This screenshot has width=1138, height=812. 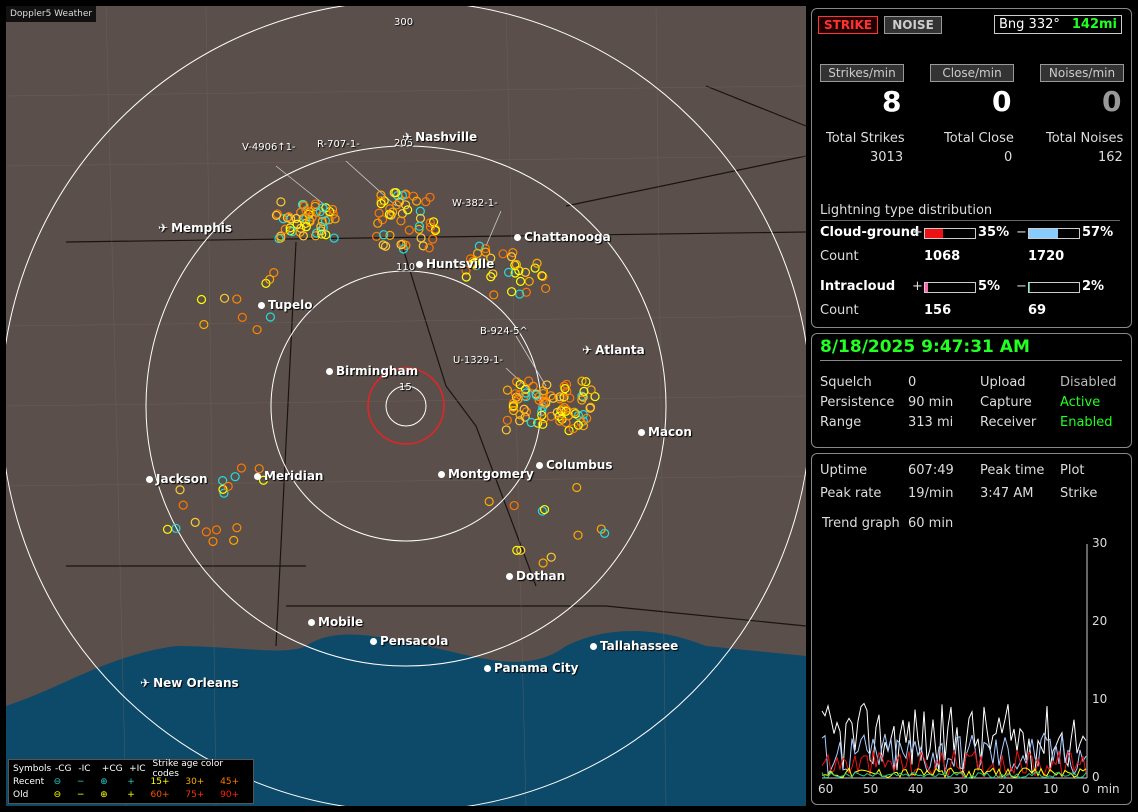 I want to click on x-unit: min, so click(x=1108, y=789).